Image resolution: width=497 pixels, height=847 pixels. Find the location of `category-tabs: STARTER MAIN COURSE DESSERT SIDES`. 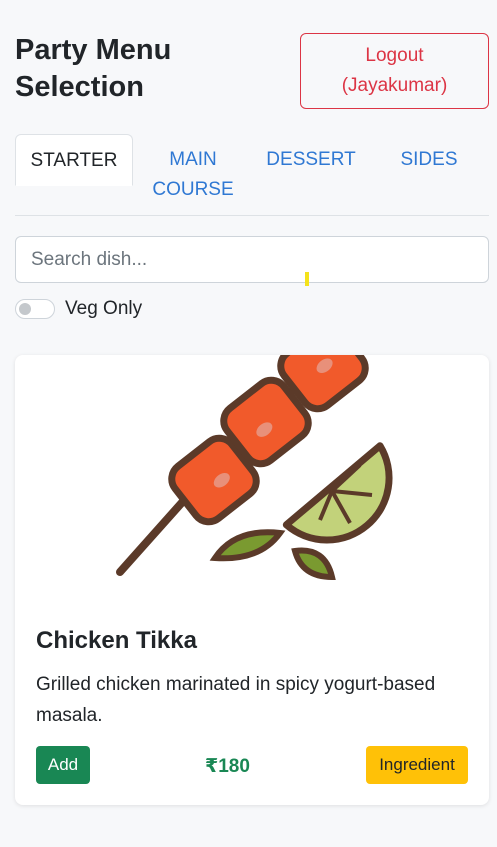

category-tabs: STARTER MAIN COURSE DESSERT SIDES is located at coordinates (252, 175).